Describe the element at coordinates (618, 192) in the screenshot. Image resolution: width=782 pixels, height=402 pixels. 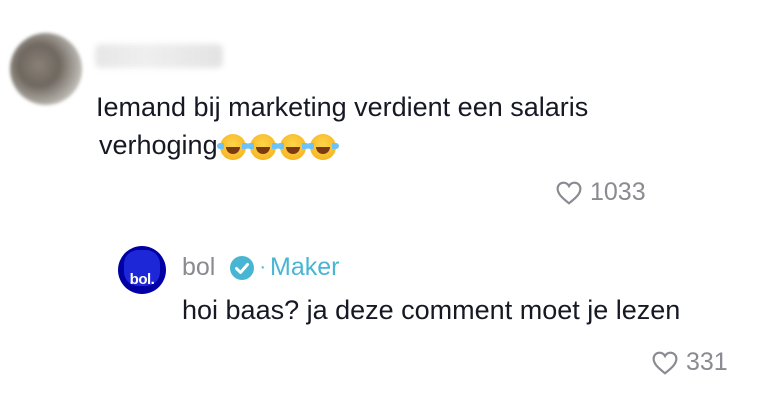
I see `comment-like-count: 1033` at that location.